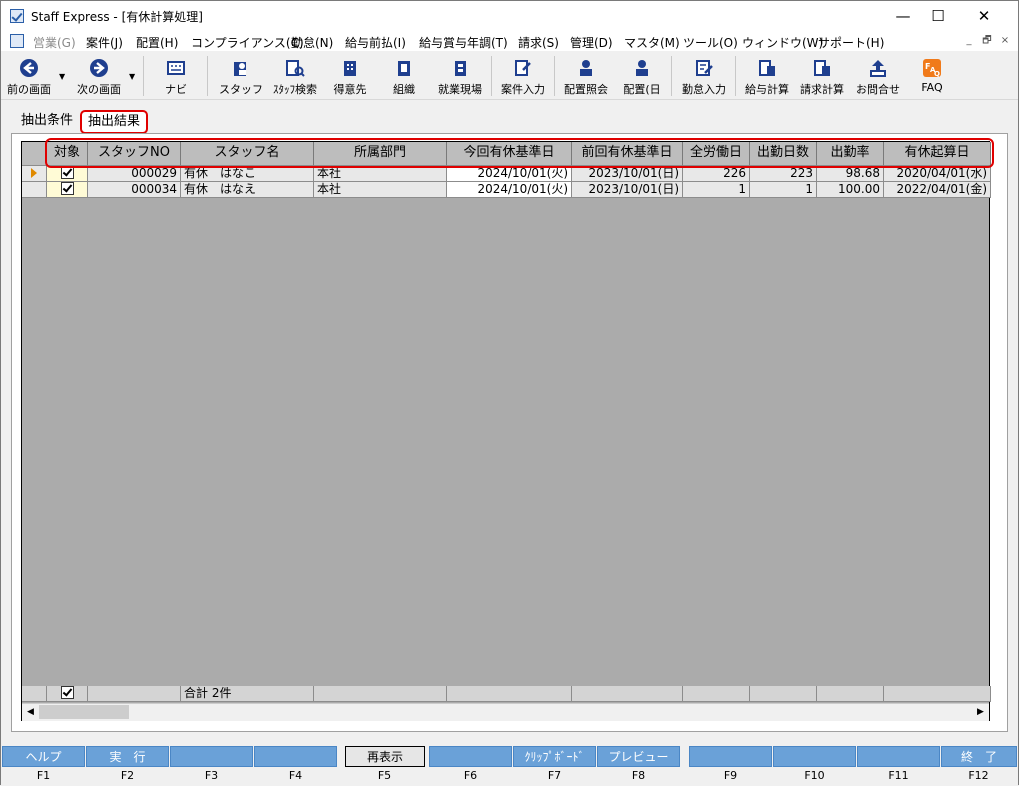  Describe the element at coordinates (157, 42) in the screenshot. I see `menu-placement: 配置(H)` at that location.